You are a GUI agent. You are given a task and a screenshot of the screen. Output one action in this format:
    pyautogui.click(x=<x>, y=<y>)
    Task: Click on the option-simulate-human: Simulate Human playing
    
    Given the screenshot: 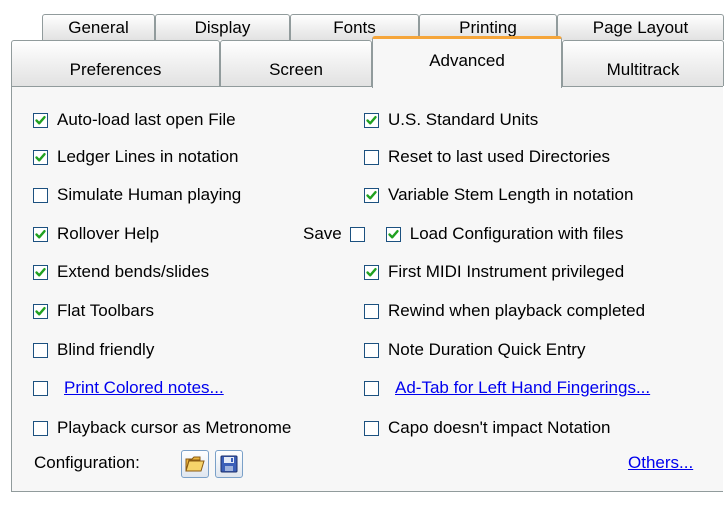 What is the action you would take?
    pyautogui.click(x=137, y=195)
    